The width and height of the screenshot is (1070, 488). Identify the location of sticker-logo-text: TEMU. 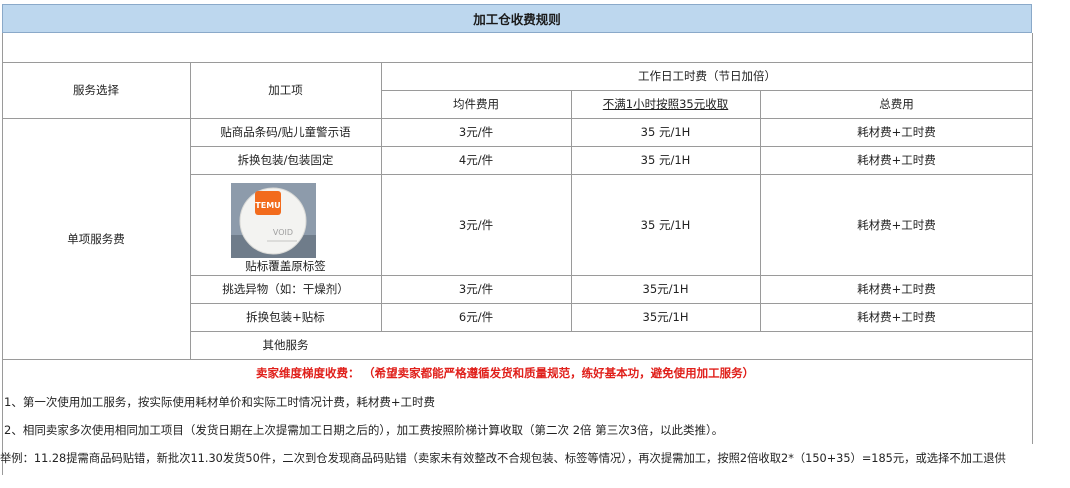
(267, 205).